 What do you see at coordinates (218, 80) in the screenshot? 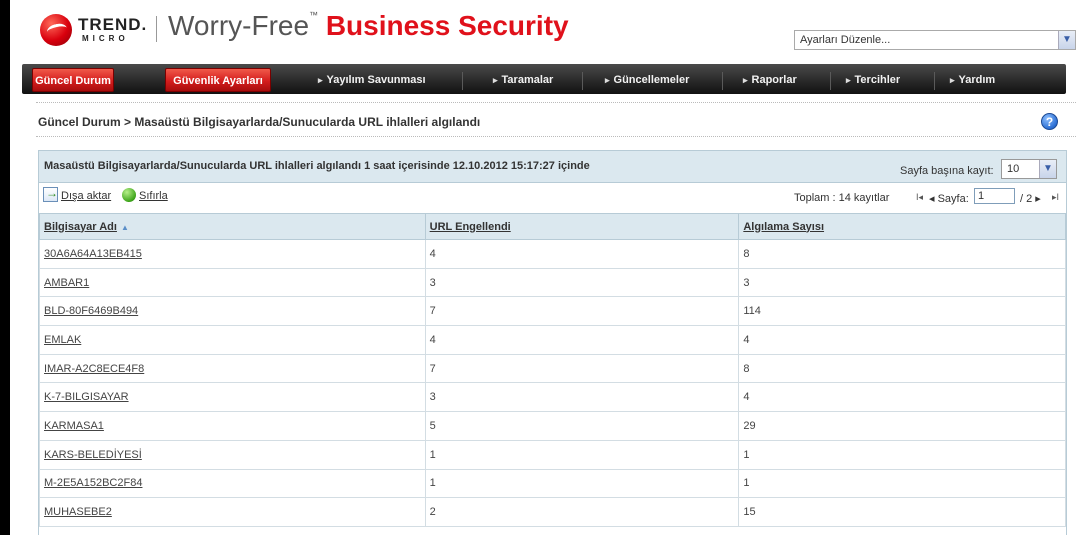
I see `tab-security-settings: Güvenlik Ayarları` at bounding box center [218, 80].